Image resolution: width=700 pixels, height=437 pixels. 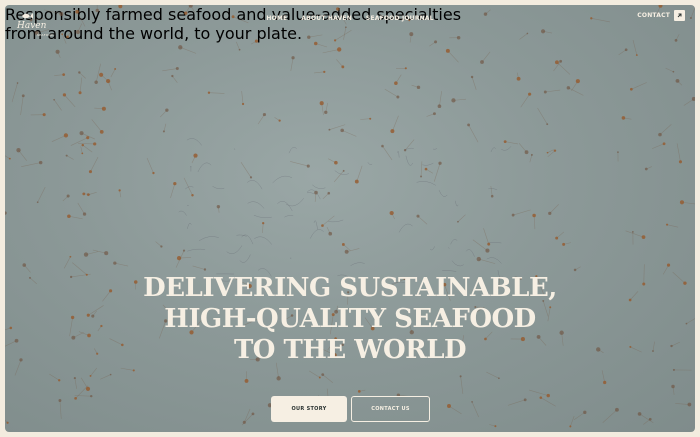 What do you see at coordinates (326, 18) in the screenshot?
I see `nav-item-about: ABOUT HAVEN` at bounding box center [326, 18].